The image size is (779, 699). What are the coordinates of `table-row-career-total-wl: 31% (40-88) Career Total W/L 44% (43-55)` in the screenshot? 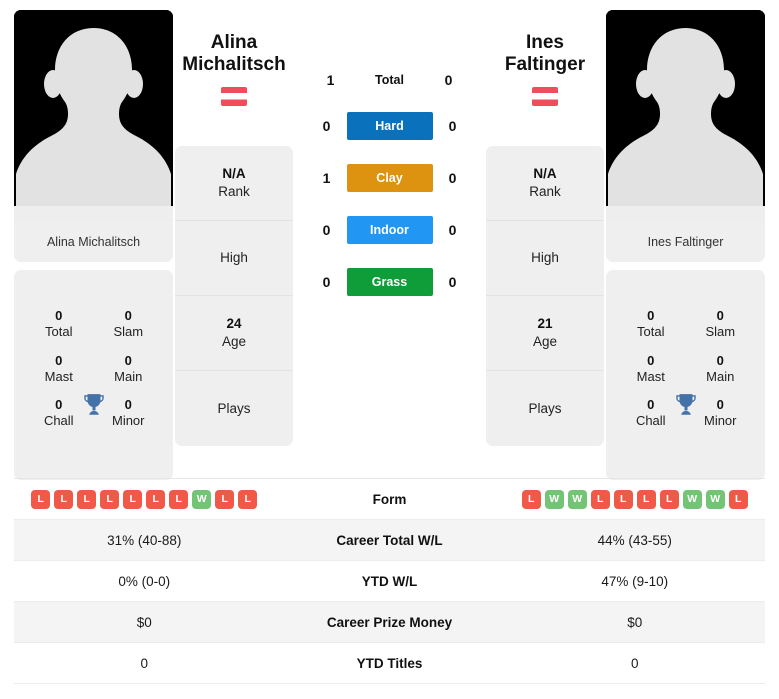 It's located at (389, 540).